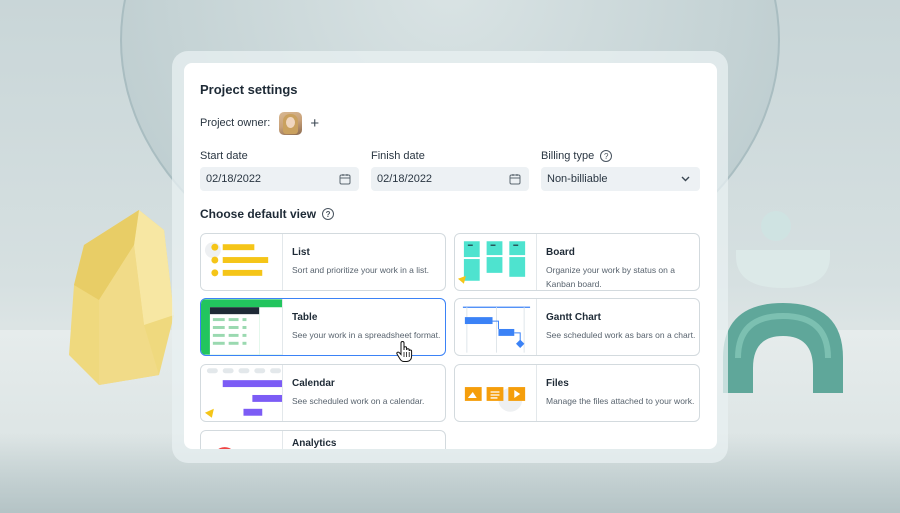 The height and width of the screenshot is (513, 900). I want to click on plus-icon: +, so click(314, 123).